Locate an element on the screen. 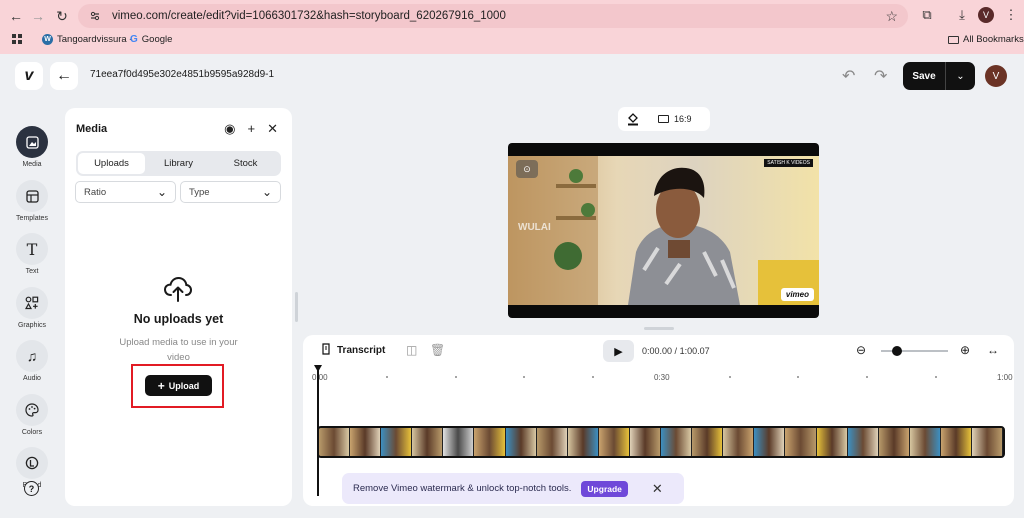 The height and width of the screenshot is (518, 1024). upgrade-button: Upgrade is located at coordinates (604, 488).